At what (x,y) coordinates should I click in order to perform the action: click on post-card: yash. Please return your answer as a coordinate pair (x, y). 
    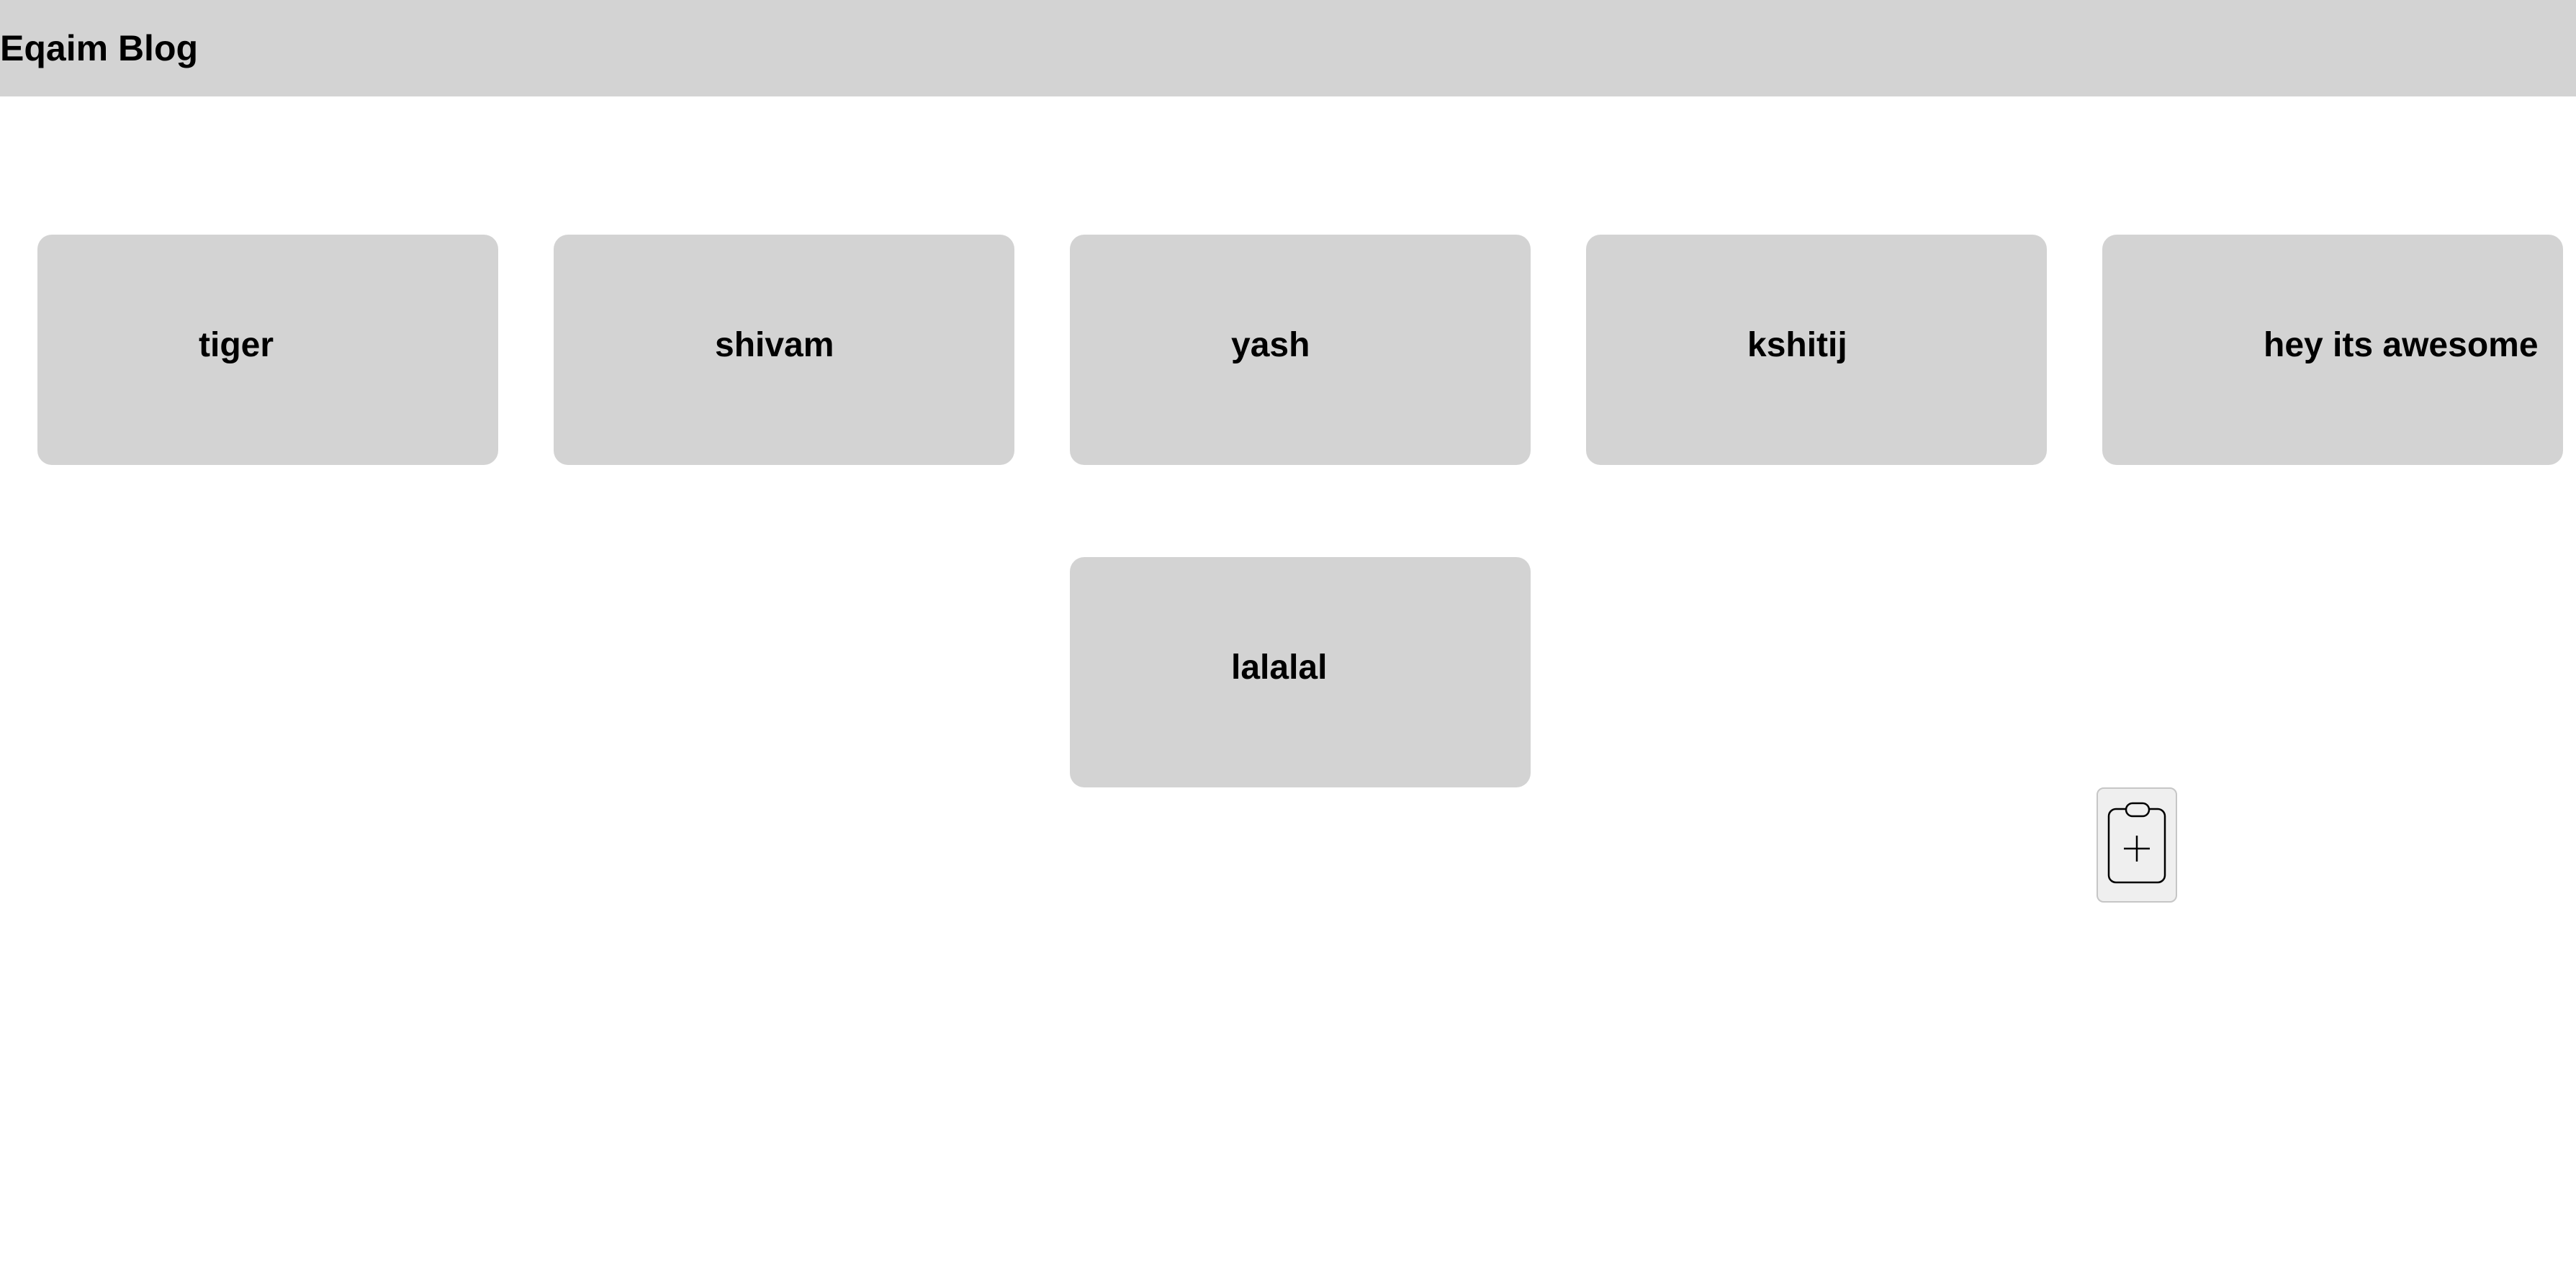
    Looking at the image, I should click on (1300, 350).